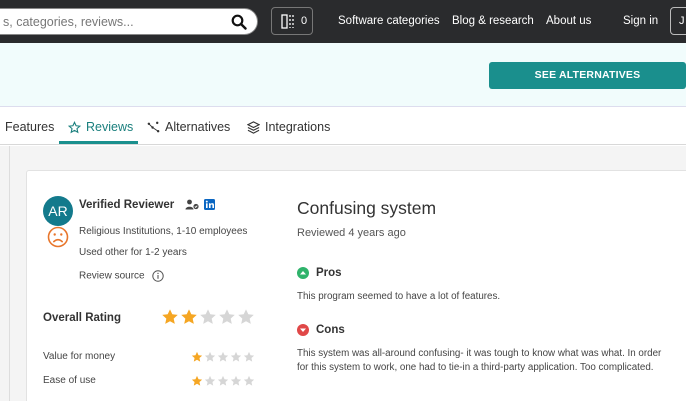 Image resolution: width=686 pixels, height=401 pixels. Describe the element at coordinates (112, 276) in the screenshot. I see `review-source-label: Review source` at that location.